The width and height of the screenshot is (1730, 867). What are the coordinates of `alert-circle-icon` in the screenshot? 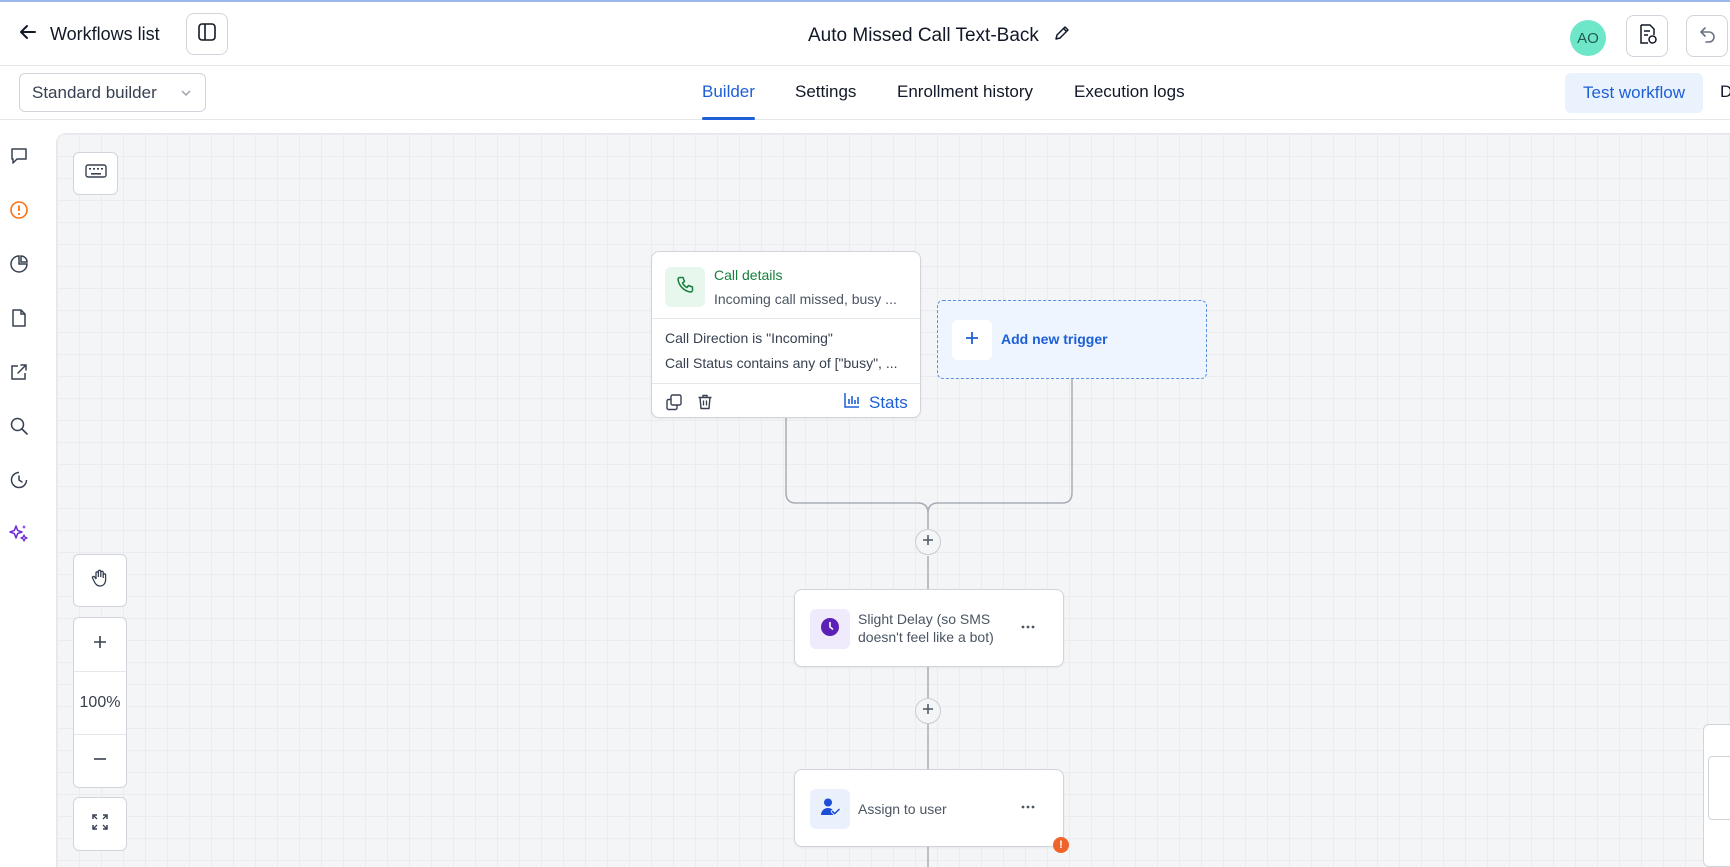 It's located at (19, 210).